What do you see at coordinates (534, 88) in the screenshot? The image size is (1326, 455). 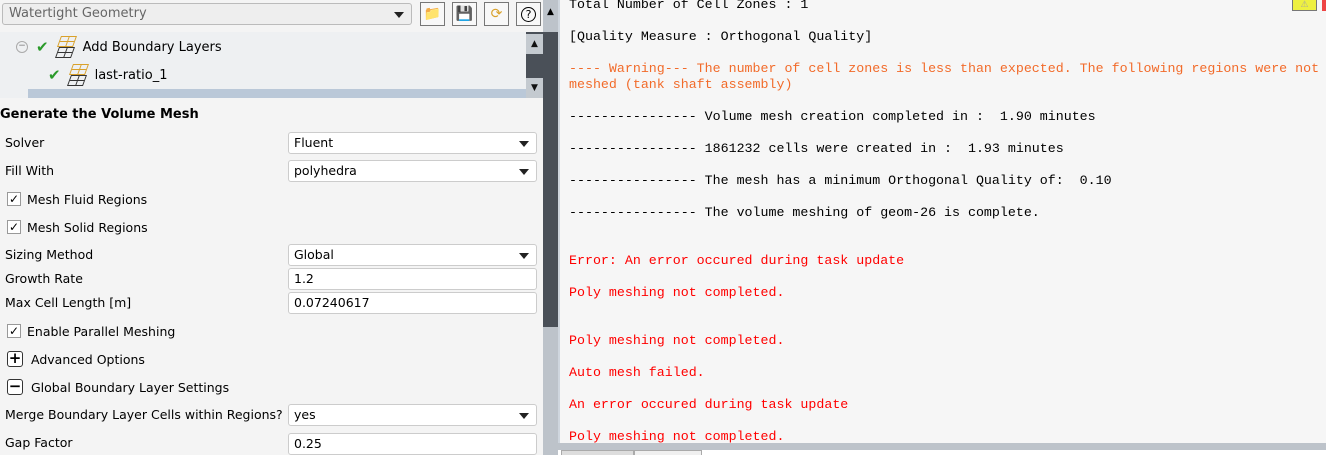 I see `scroll-down-icon: ▼` at bounding box center [534, 88].